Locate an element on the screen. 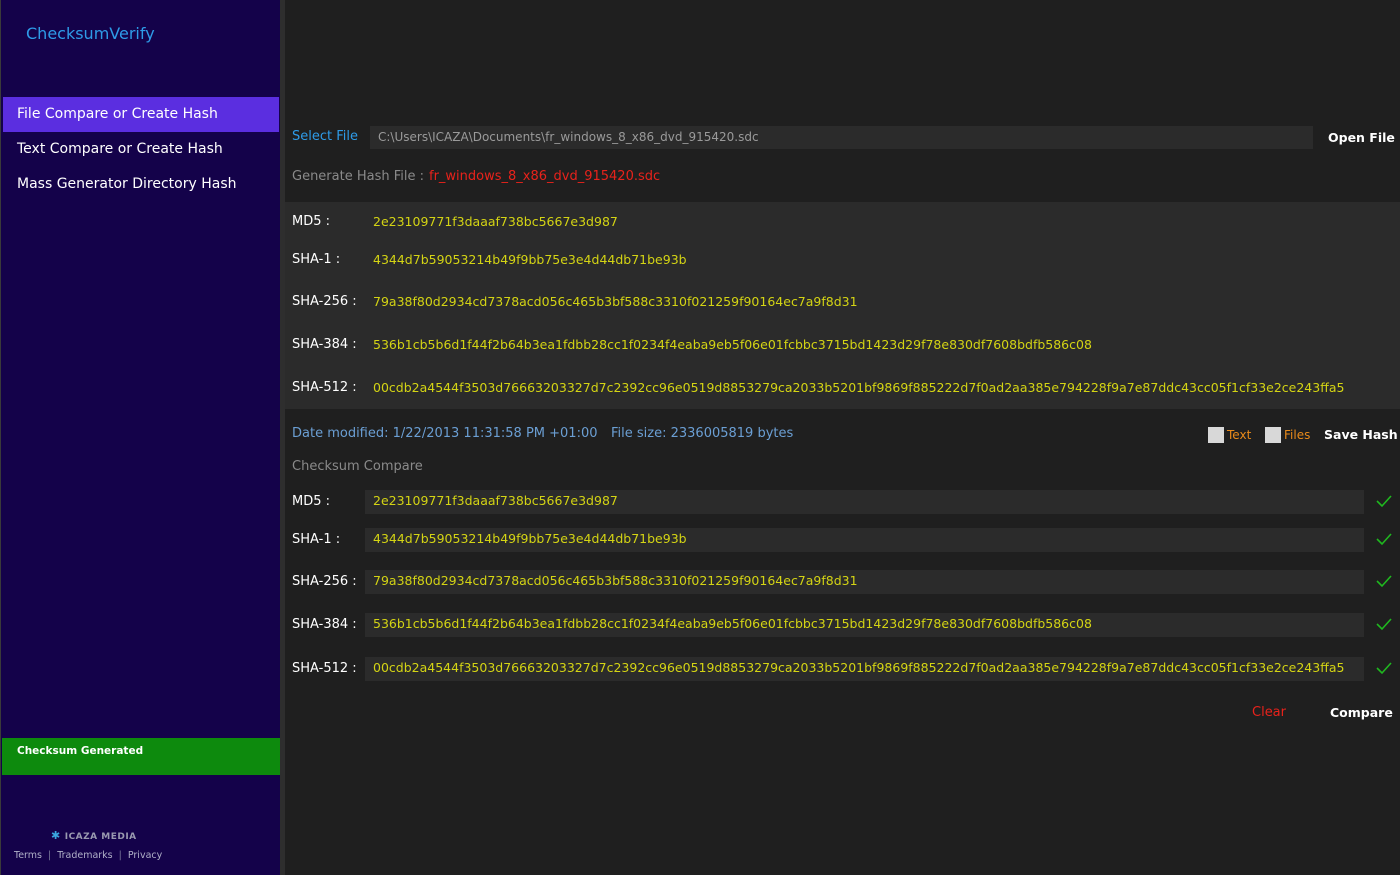 The width and height of the screenshot is (1400, 875). generate-hash-filename: fr_windows_8_x86_dvd_915420.sdc is located at coordinates (545, 176).